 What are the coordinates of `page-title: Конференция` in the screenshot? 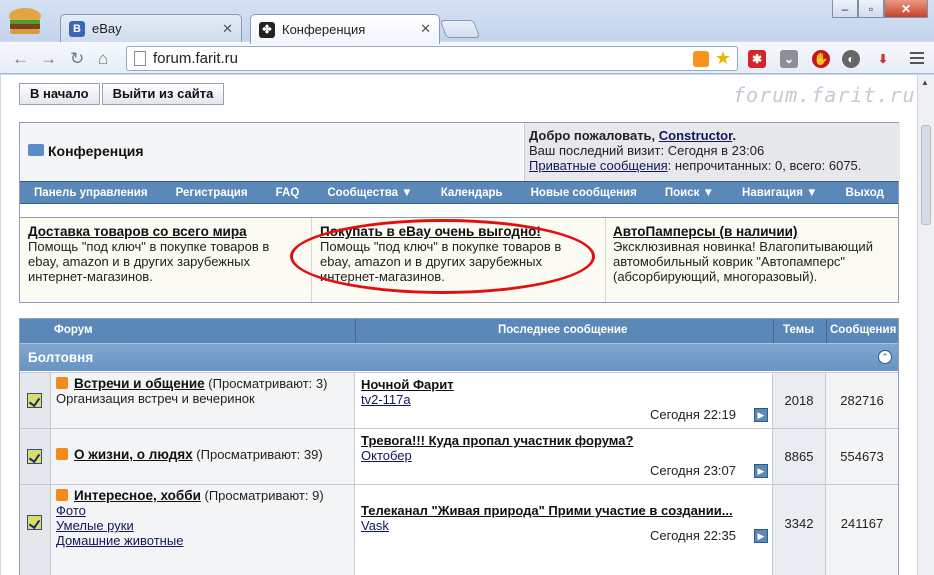 It's located at (96, 151).